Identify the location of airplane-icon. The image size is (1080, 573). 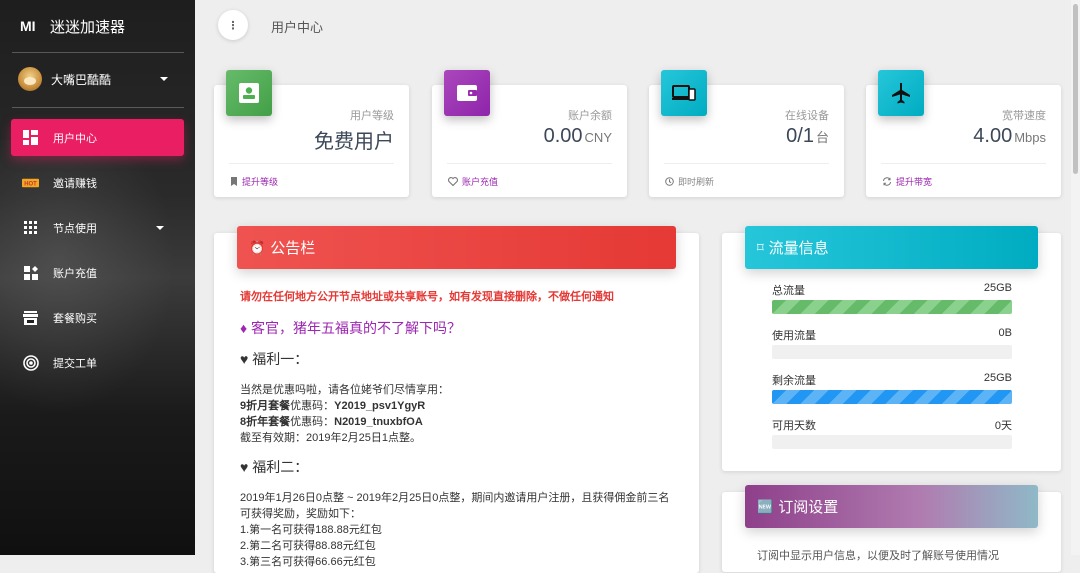
(901, 93).